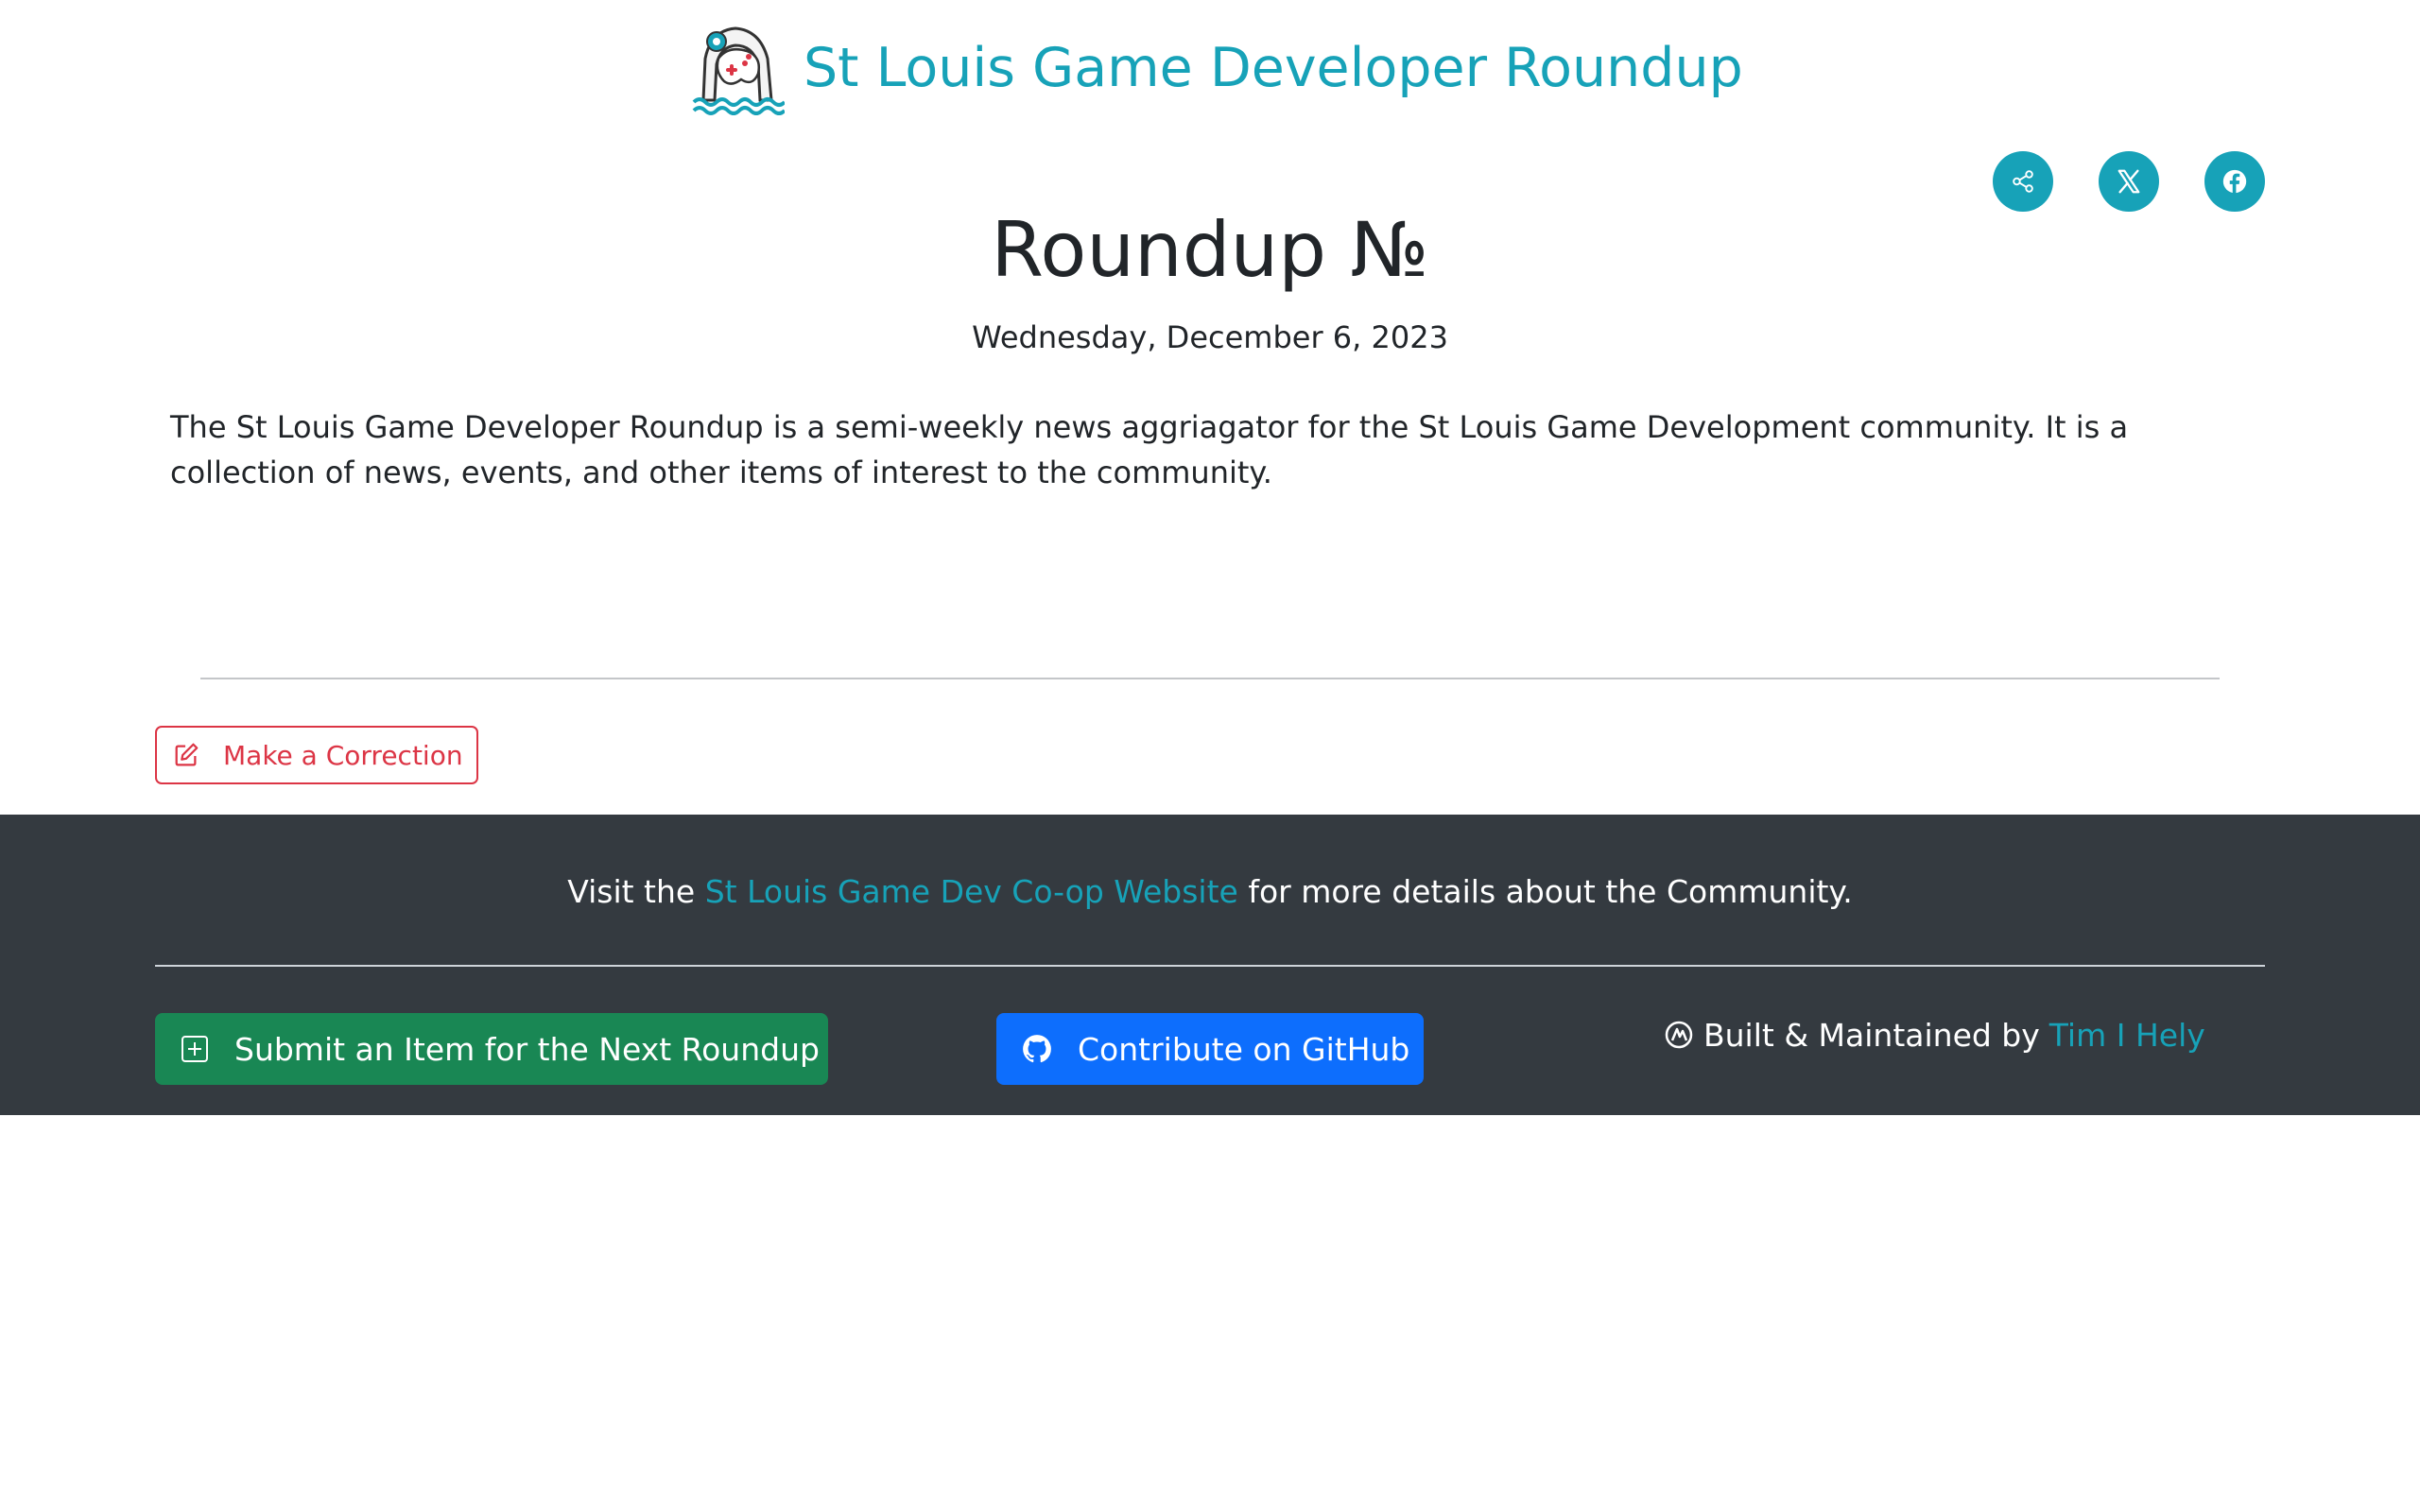 Image resolution: width=2420 pixels, height=1512 pixels. I want to click on share-icon, so click(2023, 181).